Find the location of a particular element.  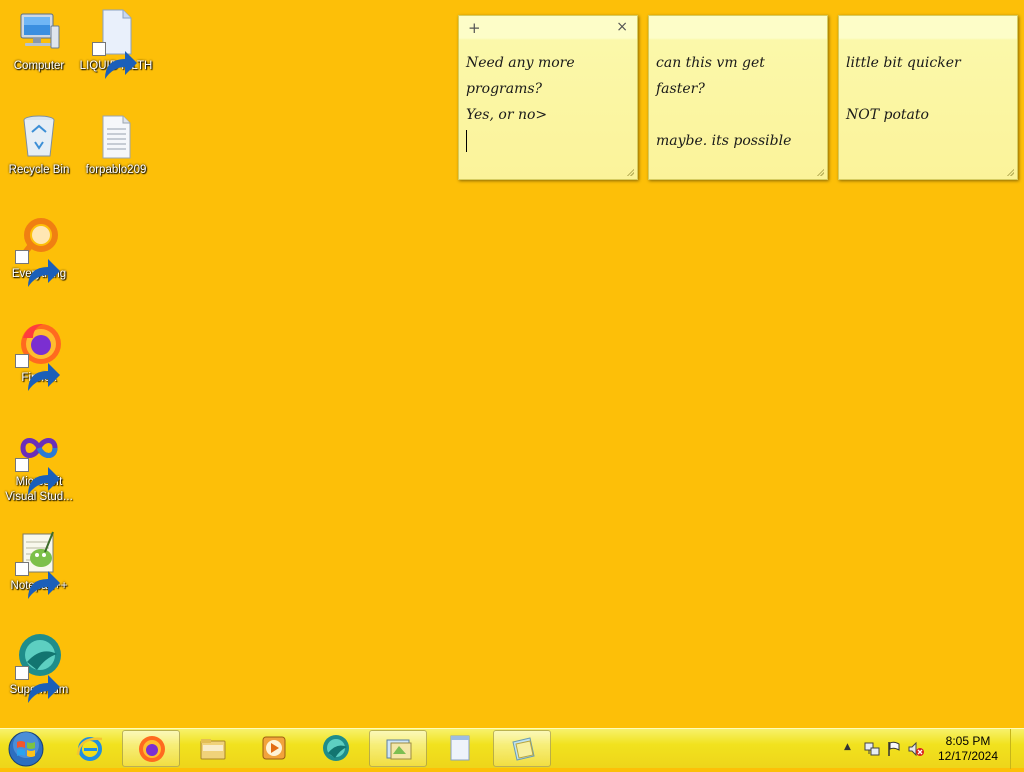

desktop-icon-forpablo209: forpablo209 is located at coordinates (116, 145).